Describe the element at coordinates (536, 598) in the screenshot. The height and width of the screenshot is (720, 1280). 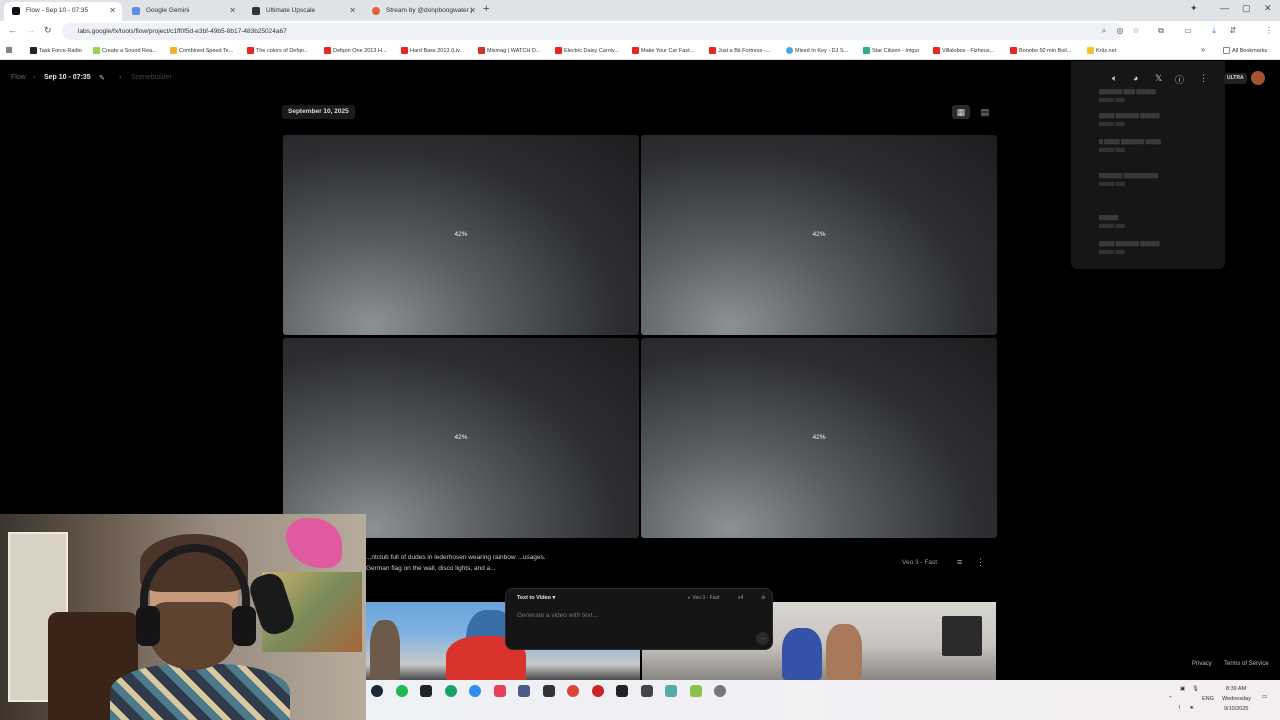
I see `mode-selector: Text to Video ▾` at that location.